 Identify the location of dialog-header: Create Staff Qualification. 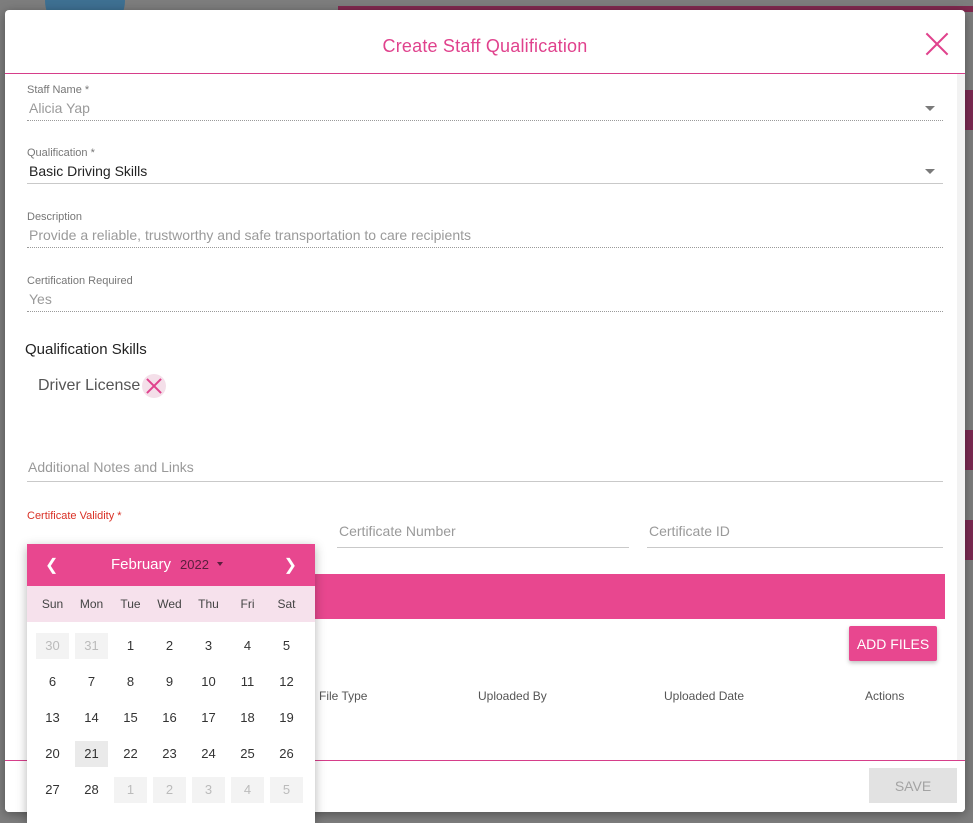
(485, 42).